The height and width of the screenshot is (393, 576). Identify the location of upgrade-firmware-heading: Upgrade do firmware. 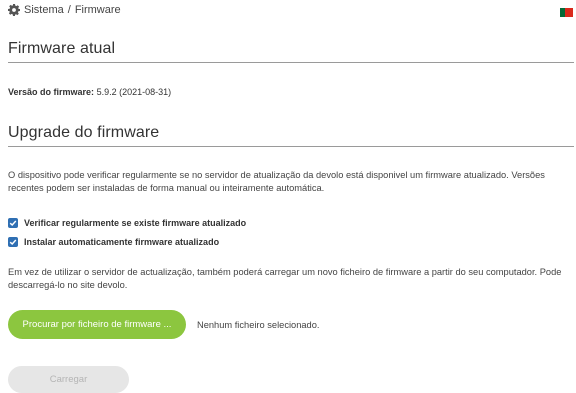
(84, 132).